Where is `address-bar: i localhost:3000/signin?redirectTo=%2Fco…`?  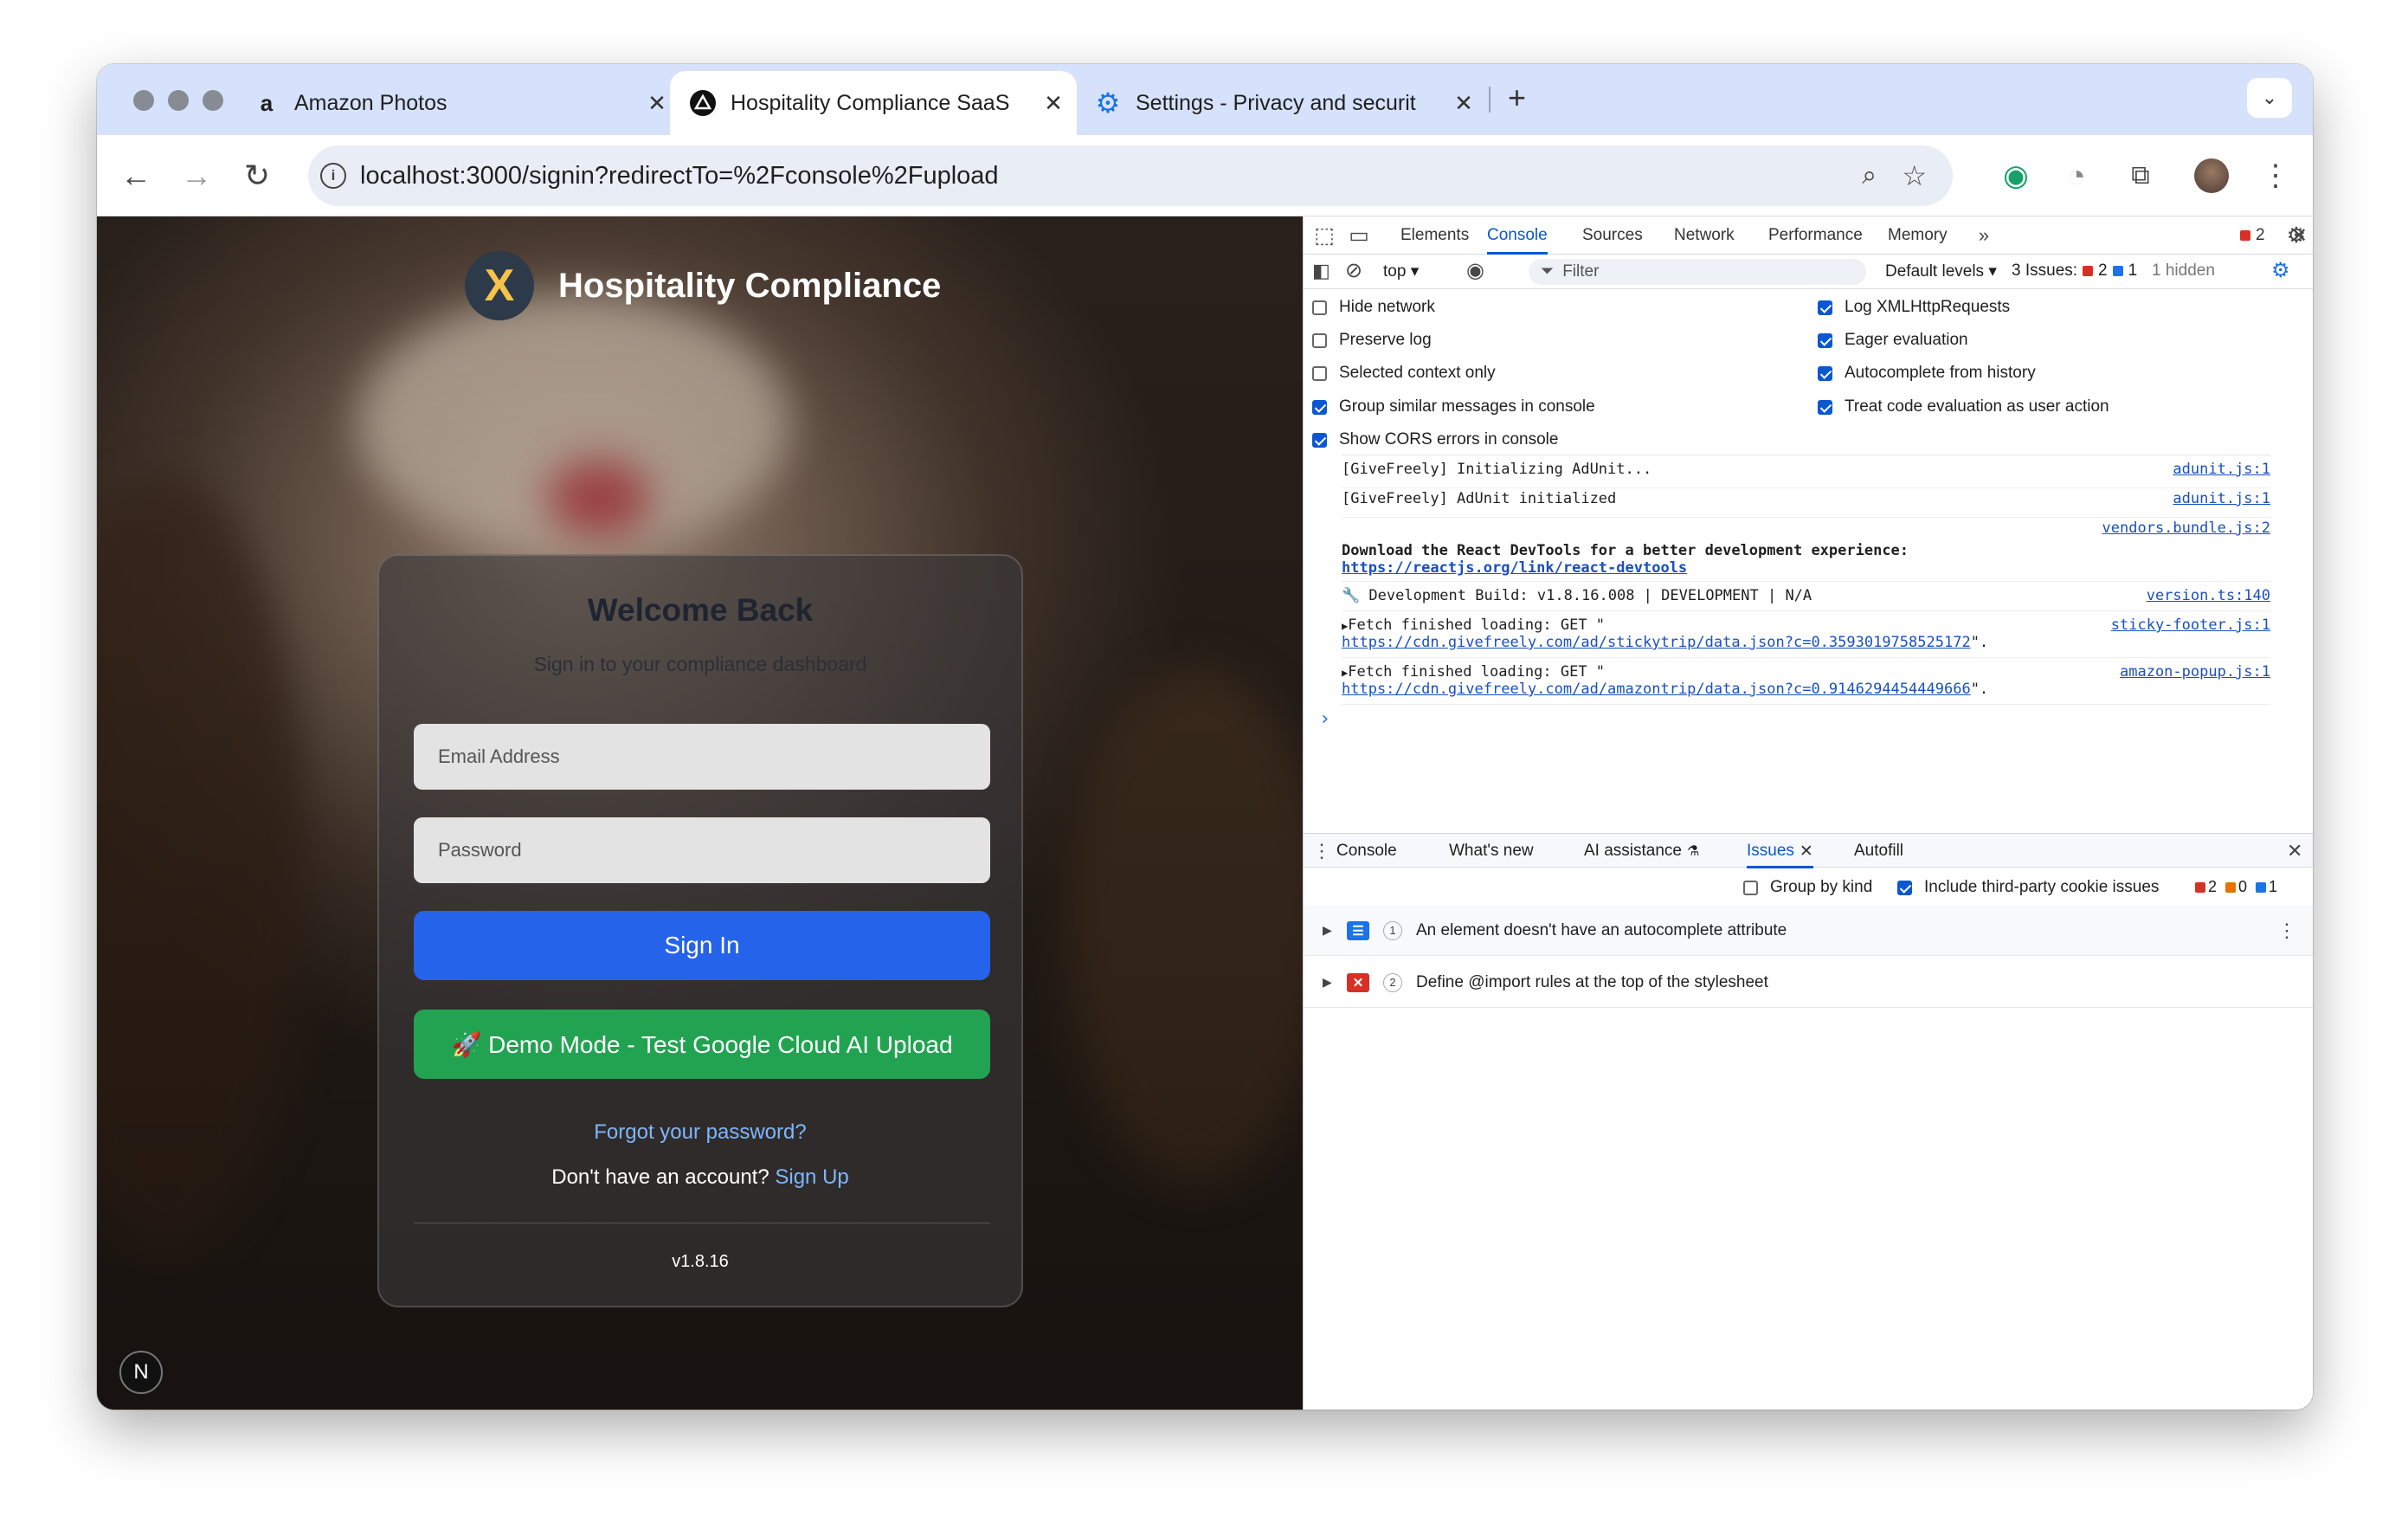 address-bar: i localhost:3000/signin?redirectTo=%2Fco… is located at coordinates (1130, 175).